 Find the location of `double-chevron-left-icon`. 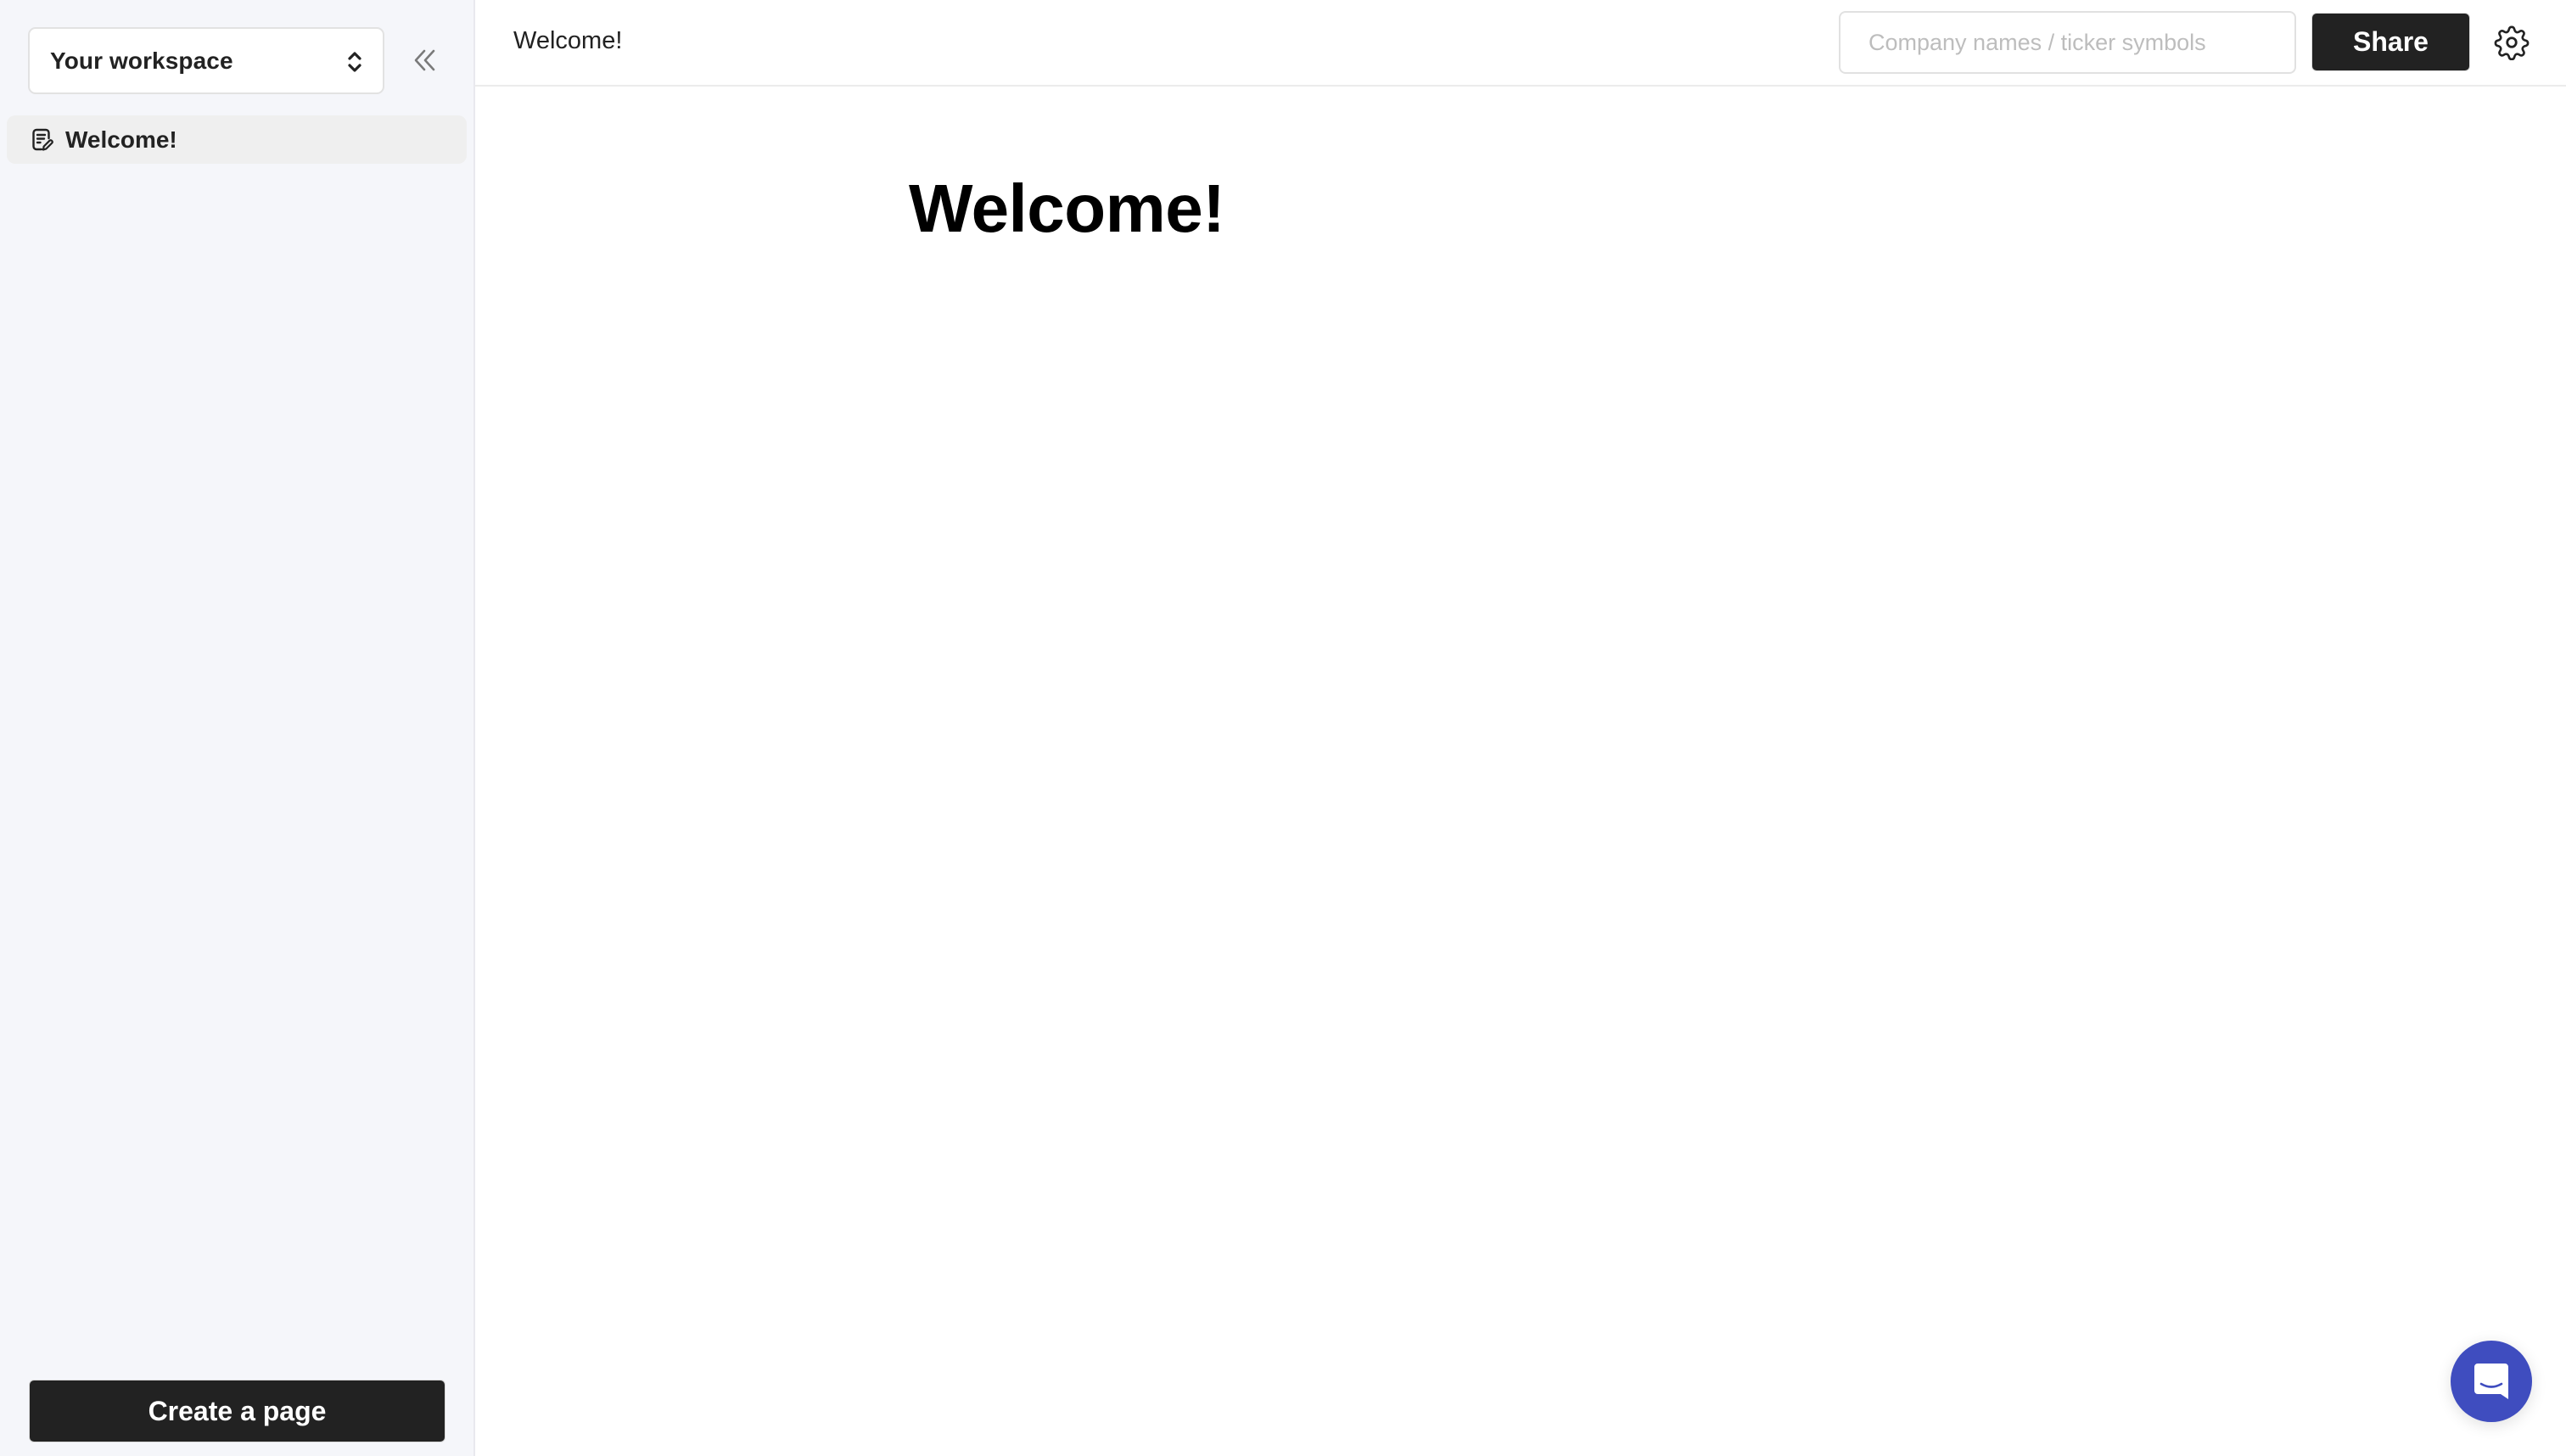

double-chevron-left-icon is located at coordinates (424, 60).